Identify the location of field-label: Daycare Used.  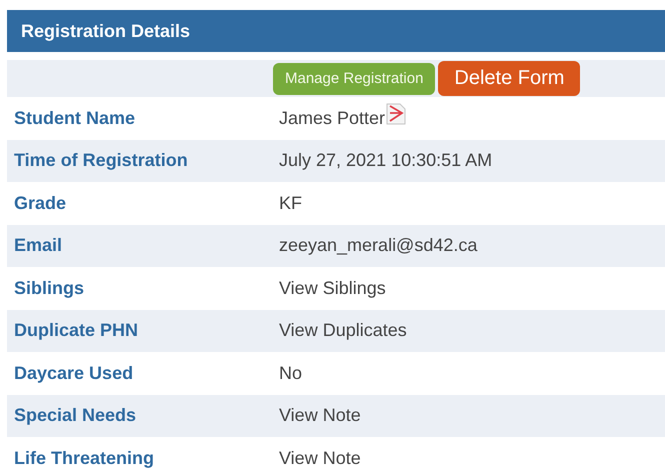
(74, 372).